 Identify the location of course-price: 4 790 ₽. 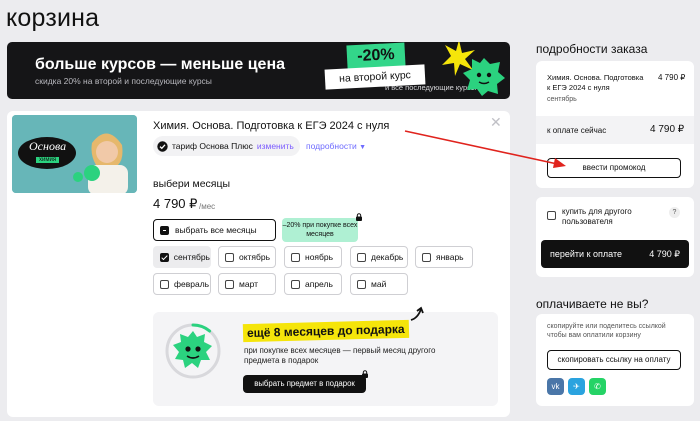
(175, 203).